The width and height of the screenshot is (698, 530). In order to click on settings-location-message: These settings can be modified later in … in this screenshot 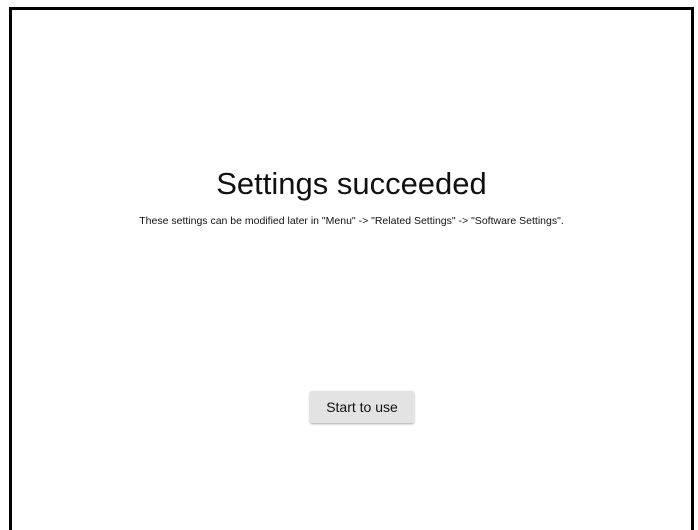, I will do `click(351, 221)`.